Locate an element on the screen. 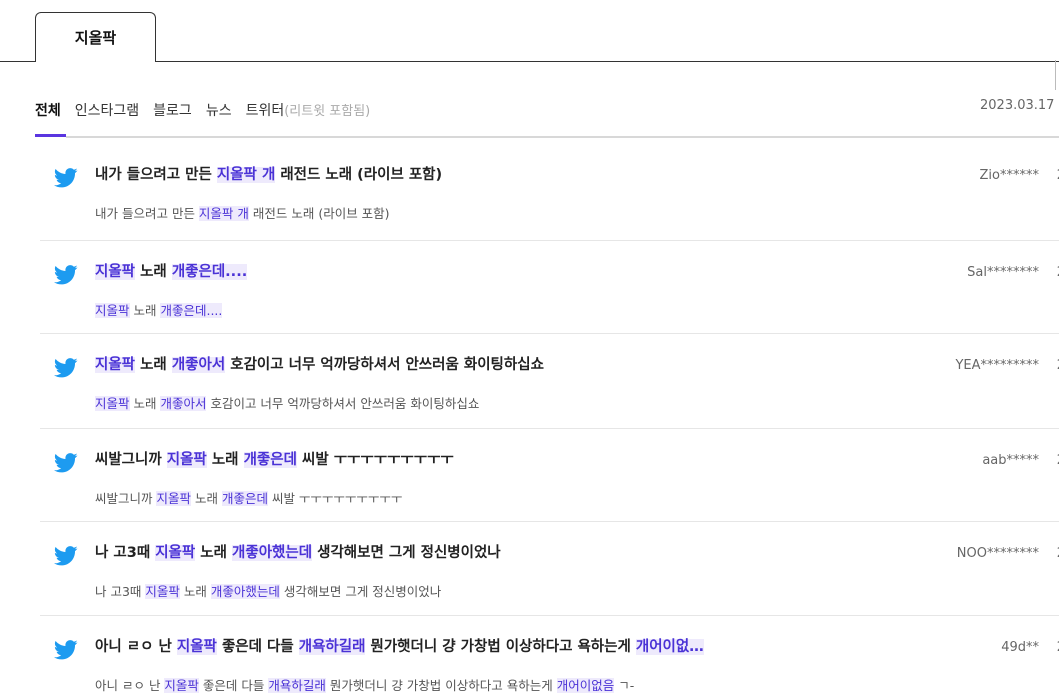 The image size is (1059, 700). snippet-keyword-highlight: 지올팍 개 is located at coordinates (223, 213).